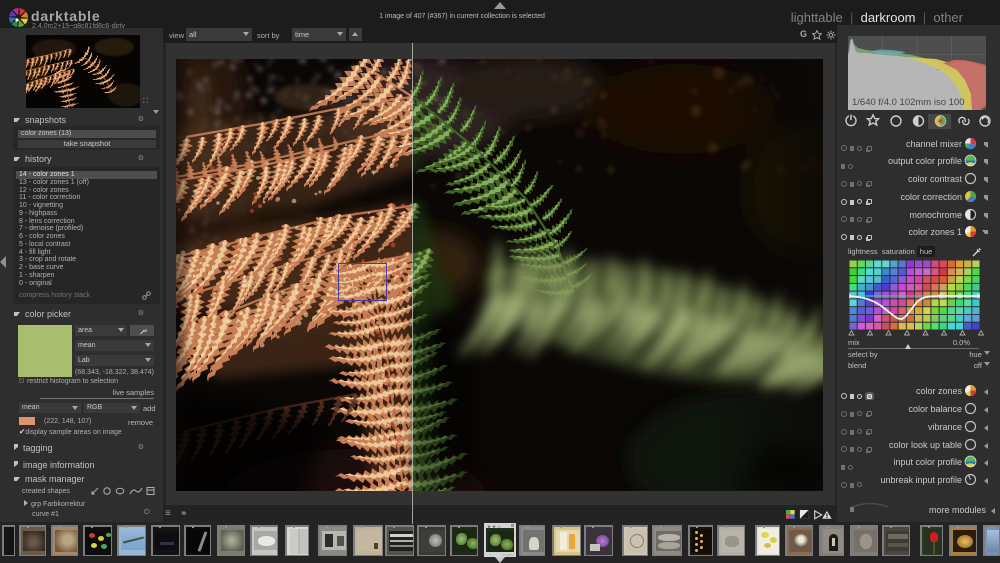 The width and height of the screenshot is (1000, 563). What do you see at coordinates (908, 102) in the screenshot?
I see `svg-text: 1/640 f/4.0 102mm iso 100` at bounding box center [908, 102].